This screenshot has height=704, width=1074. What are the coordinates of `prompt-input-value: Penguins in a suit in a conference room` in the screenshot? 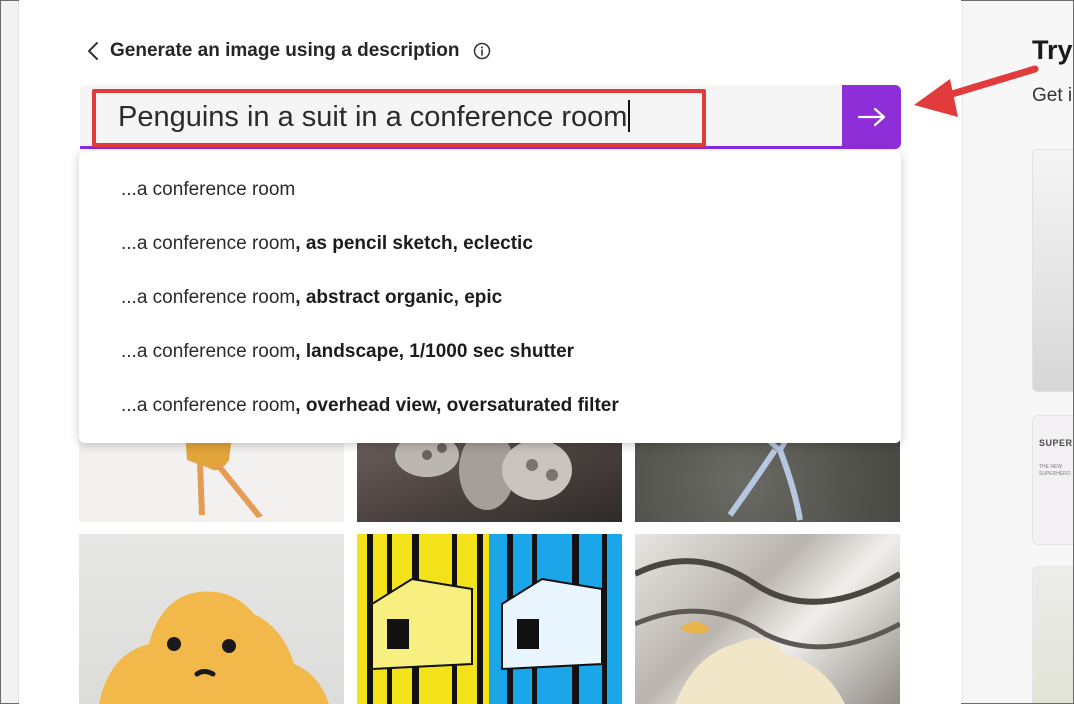 It's located at (373, 117).